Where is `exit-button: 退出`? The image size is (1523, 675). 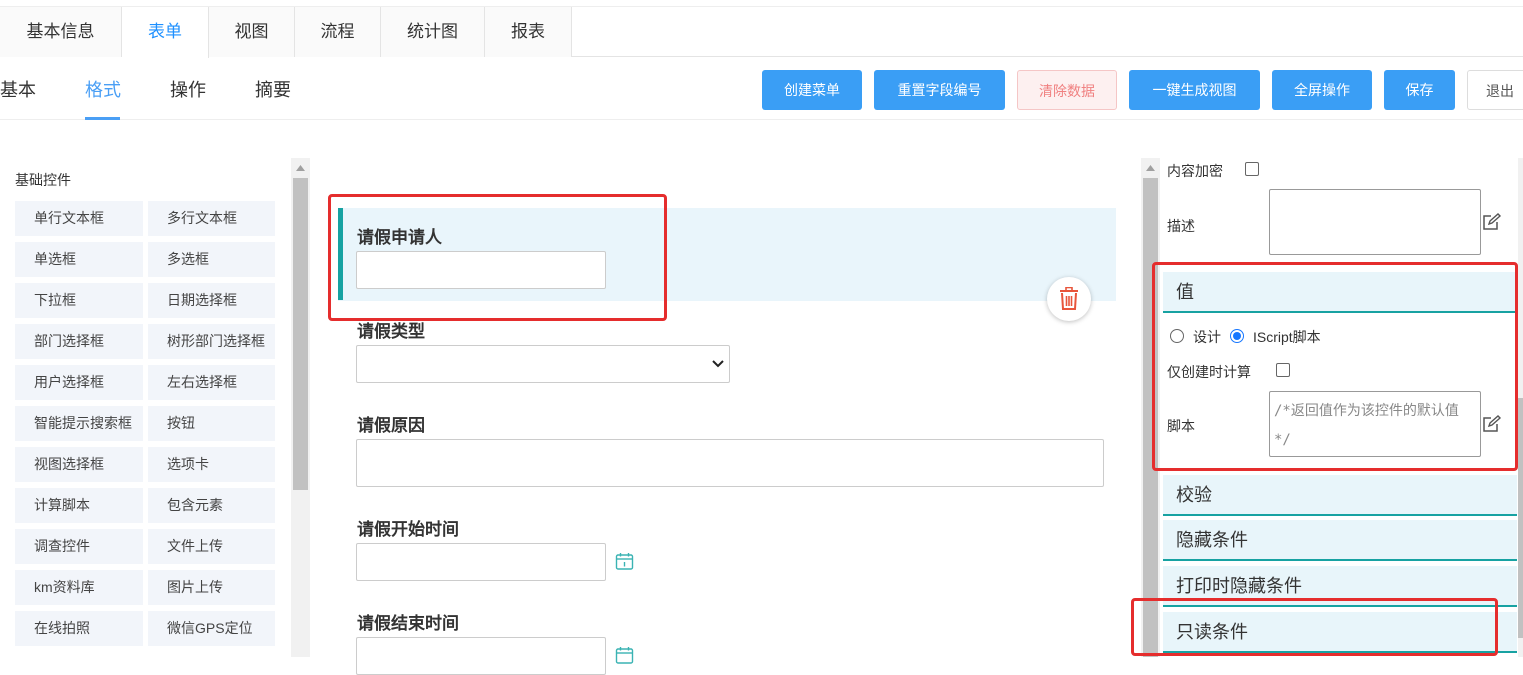 exit-button: 退出 is located at coordinates (1495, 90).